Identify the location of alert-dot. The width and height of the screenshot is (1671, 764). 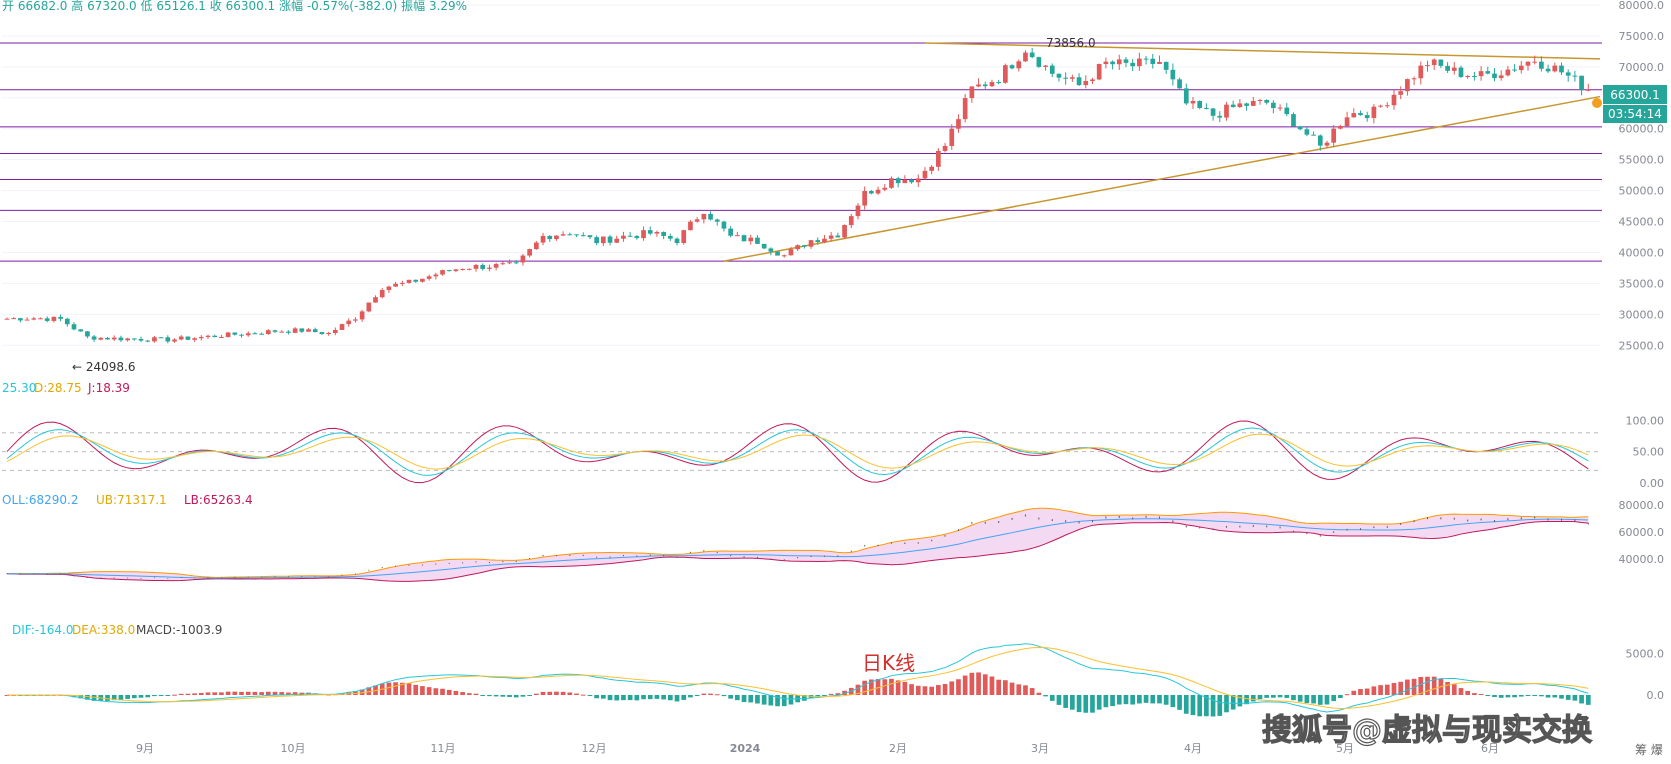
(1597, 103).